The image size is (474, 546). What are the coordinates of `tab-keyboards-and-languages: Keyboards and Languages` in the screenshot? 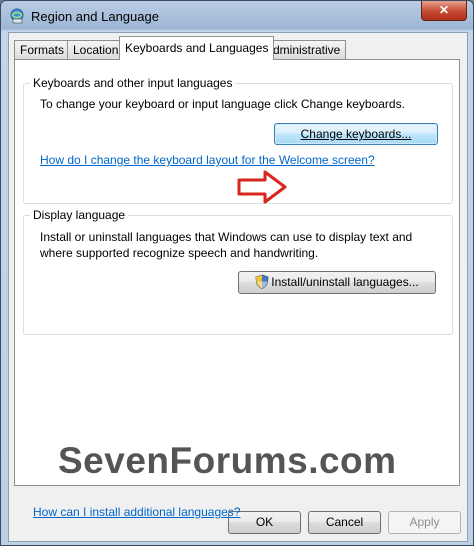 It's located at (197, 48).